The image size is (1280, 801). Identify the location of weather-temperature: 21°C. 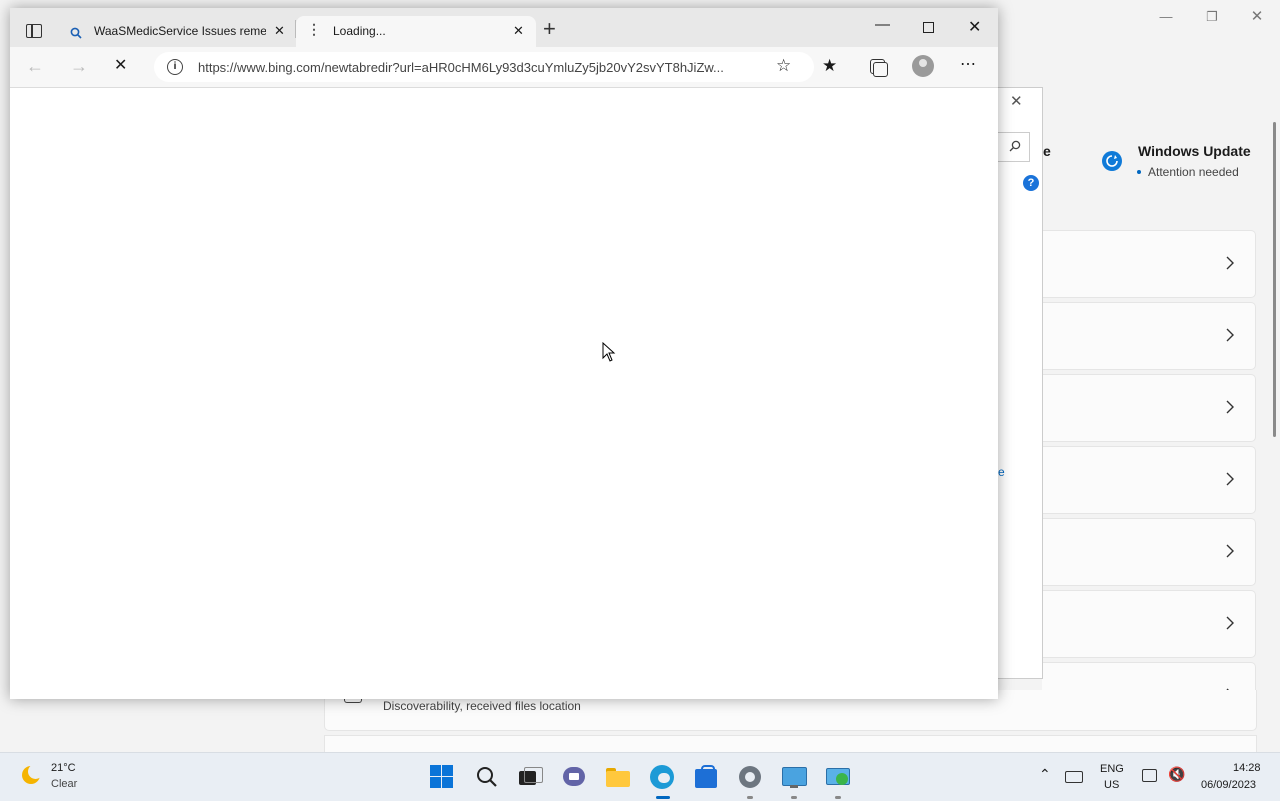
(63, 768).